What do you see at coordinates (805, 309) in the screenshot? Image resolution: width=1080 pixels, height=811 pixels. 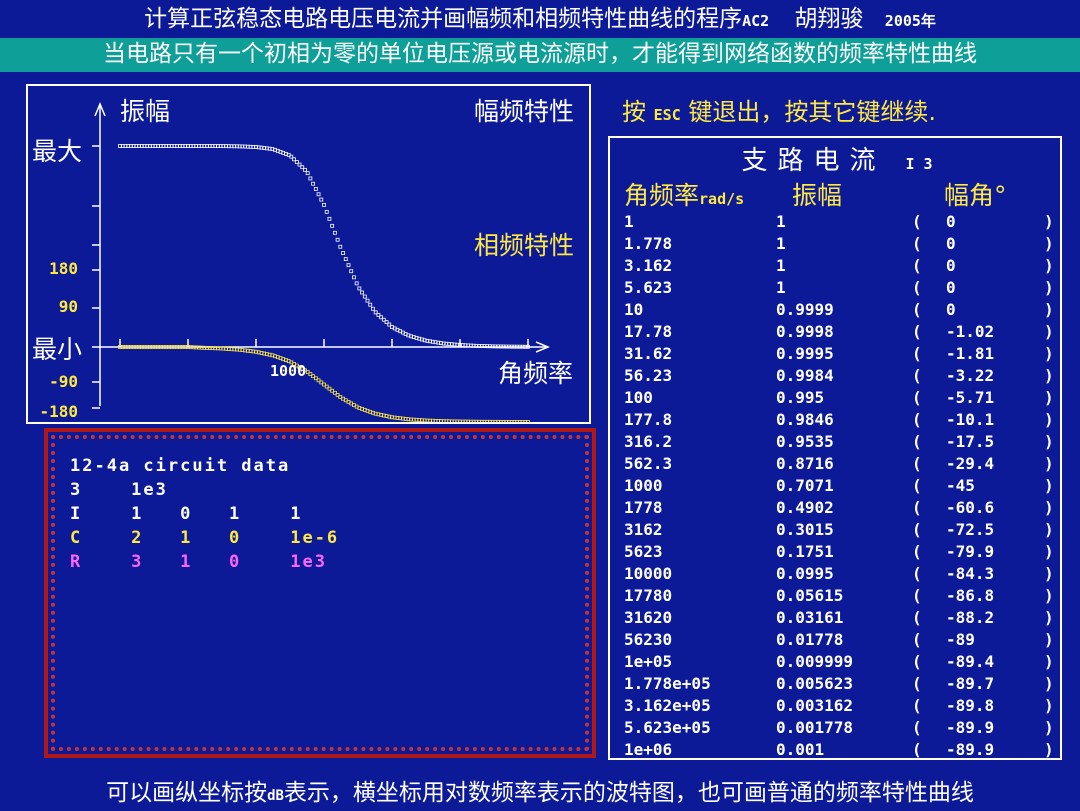 I see `cell-magnitude: 0.9999` at bounding box center [805, 309].